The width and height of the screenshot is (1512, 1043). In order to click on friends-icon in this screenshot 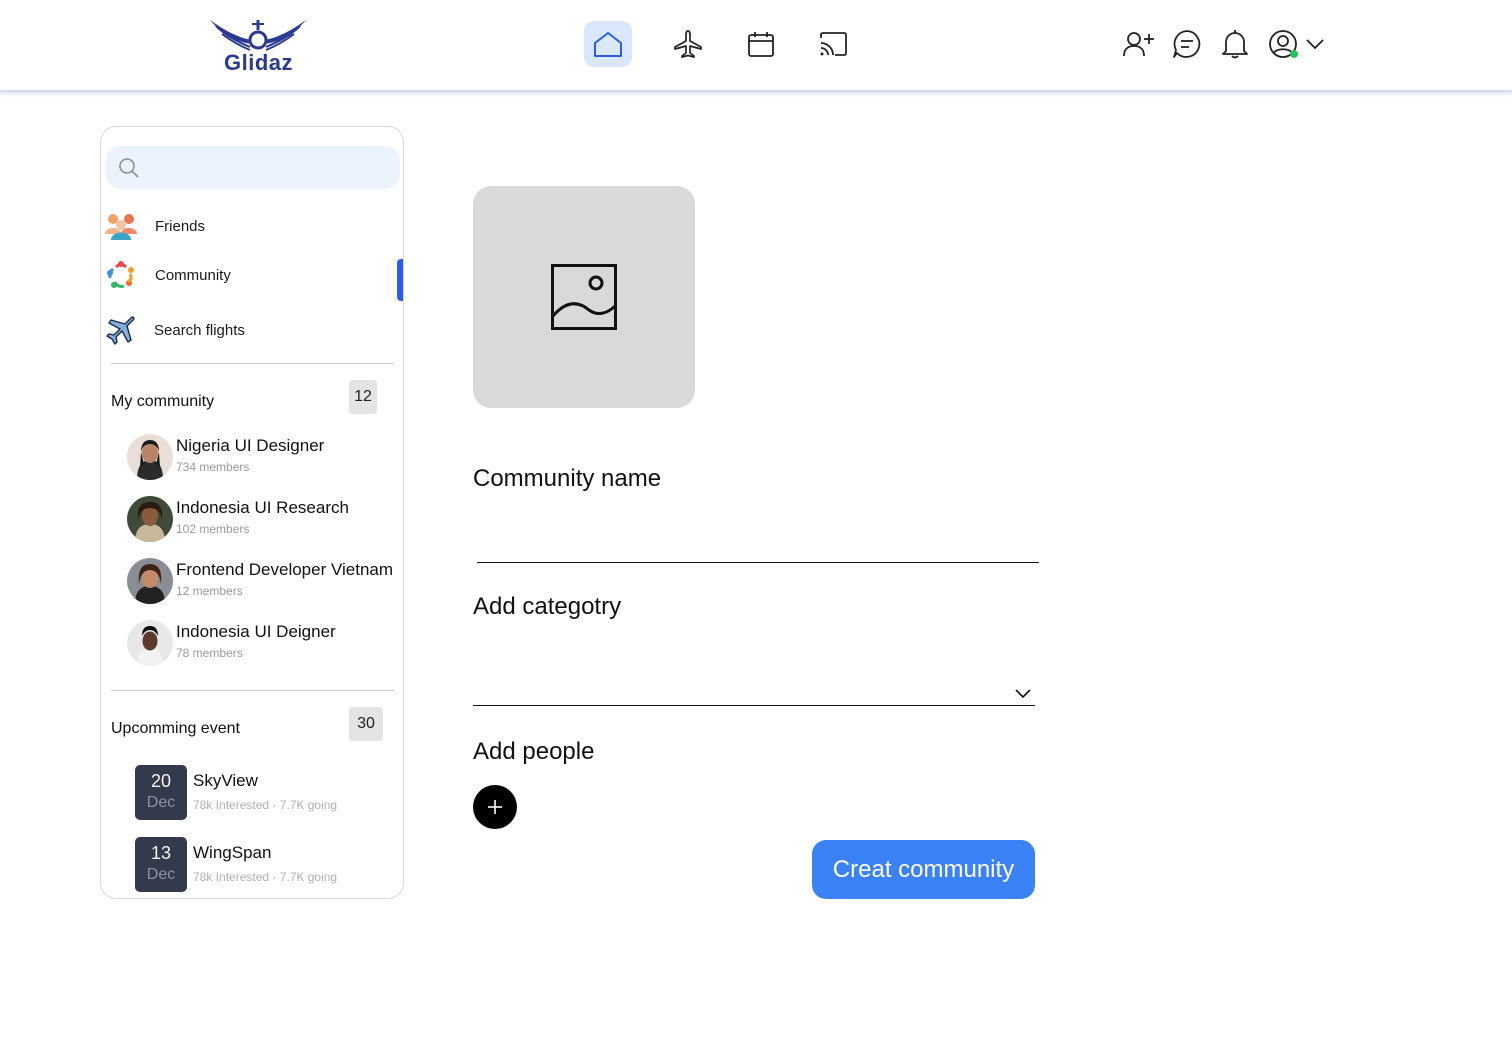, I will do `click(121, 227)`.